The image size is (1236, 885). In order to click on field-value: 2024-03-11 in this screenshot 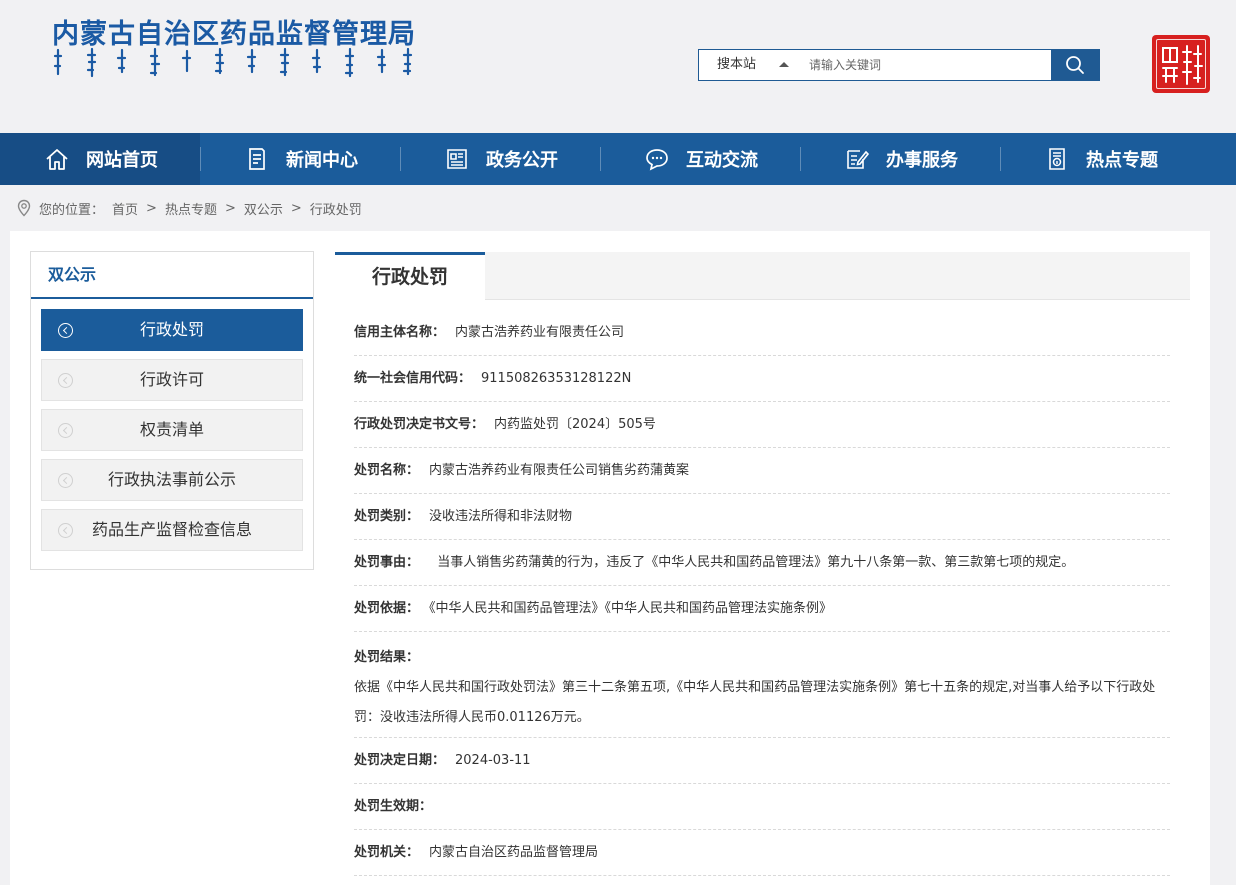, I will do `click(493, 760)`.